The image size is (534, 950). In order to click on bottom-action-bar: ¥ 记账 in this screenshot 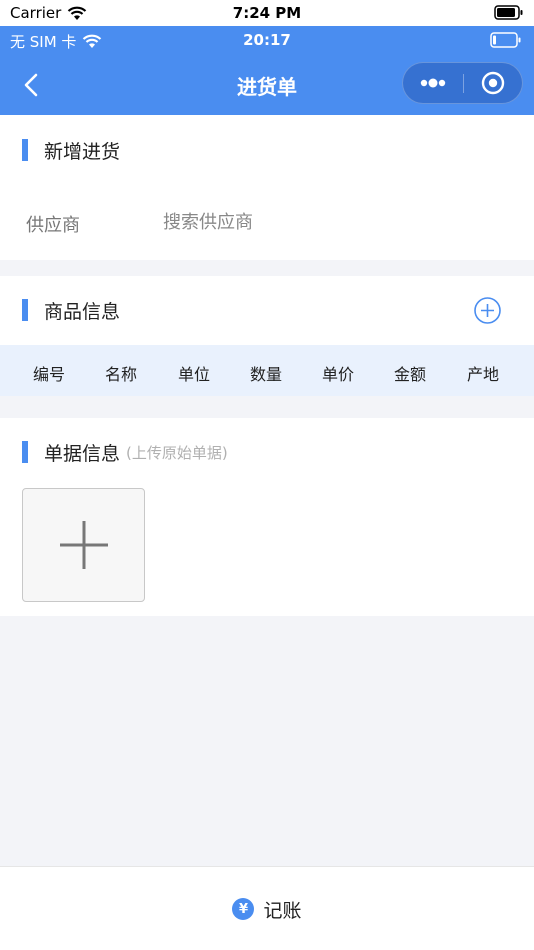, I will do `click(267, 908)`.